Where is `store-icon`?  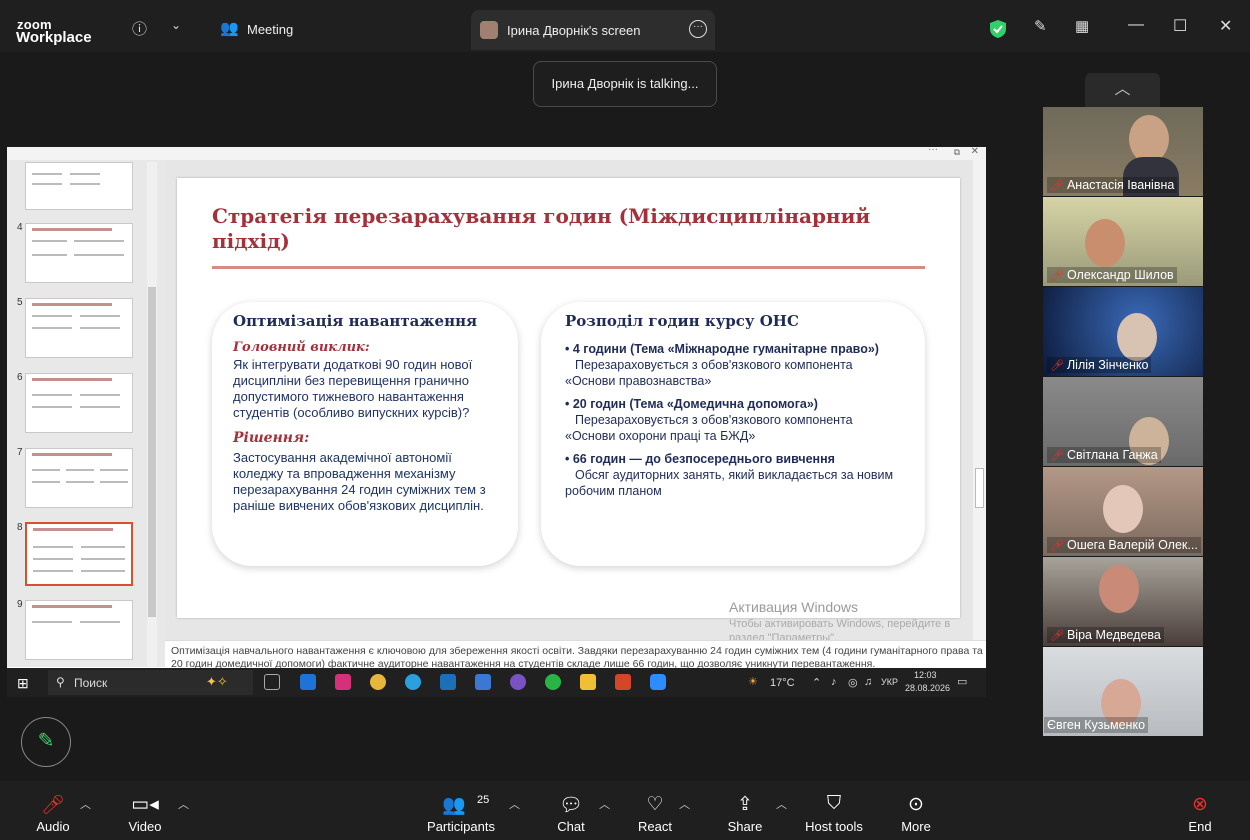
store-icon is located at coordinates (483, 682).